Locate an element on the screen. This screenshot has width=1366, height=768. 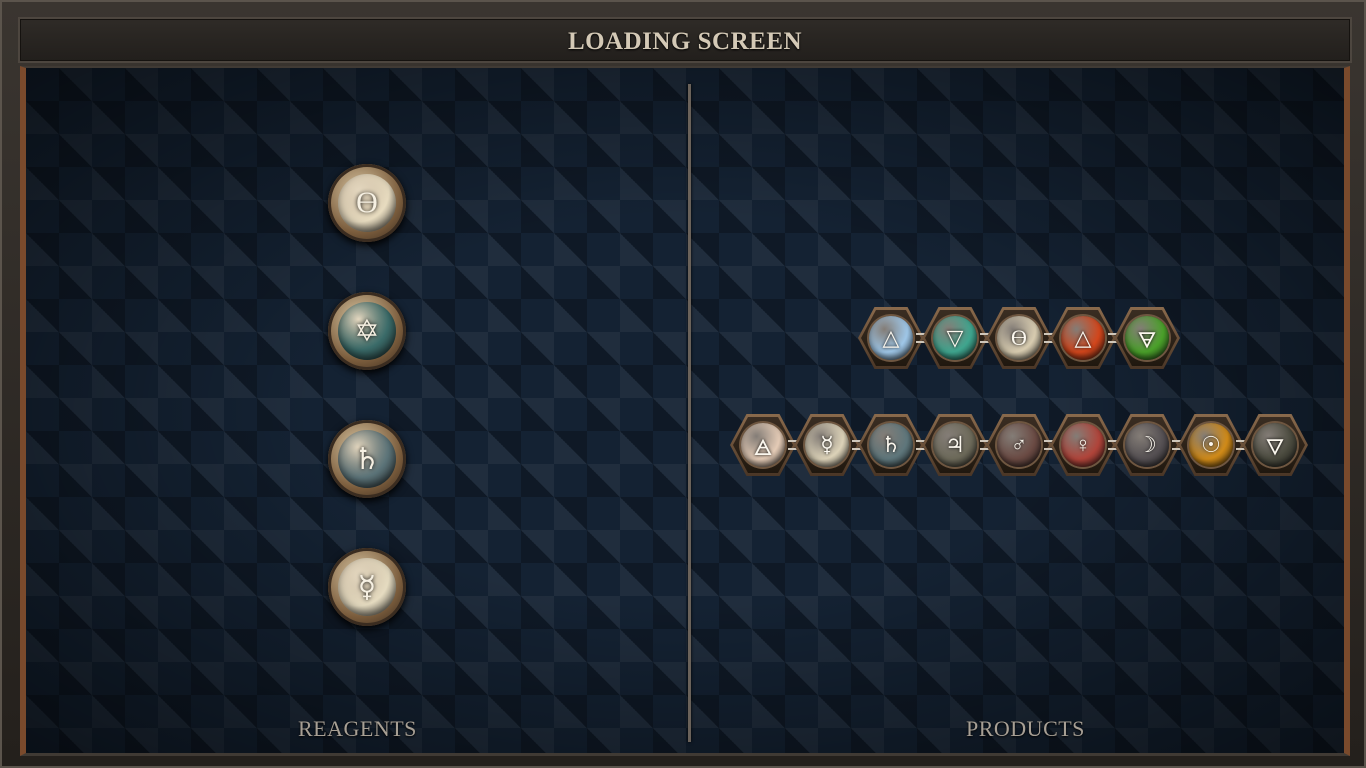
reagent-2-icon: ♄ is located at coordinates (367, 459).